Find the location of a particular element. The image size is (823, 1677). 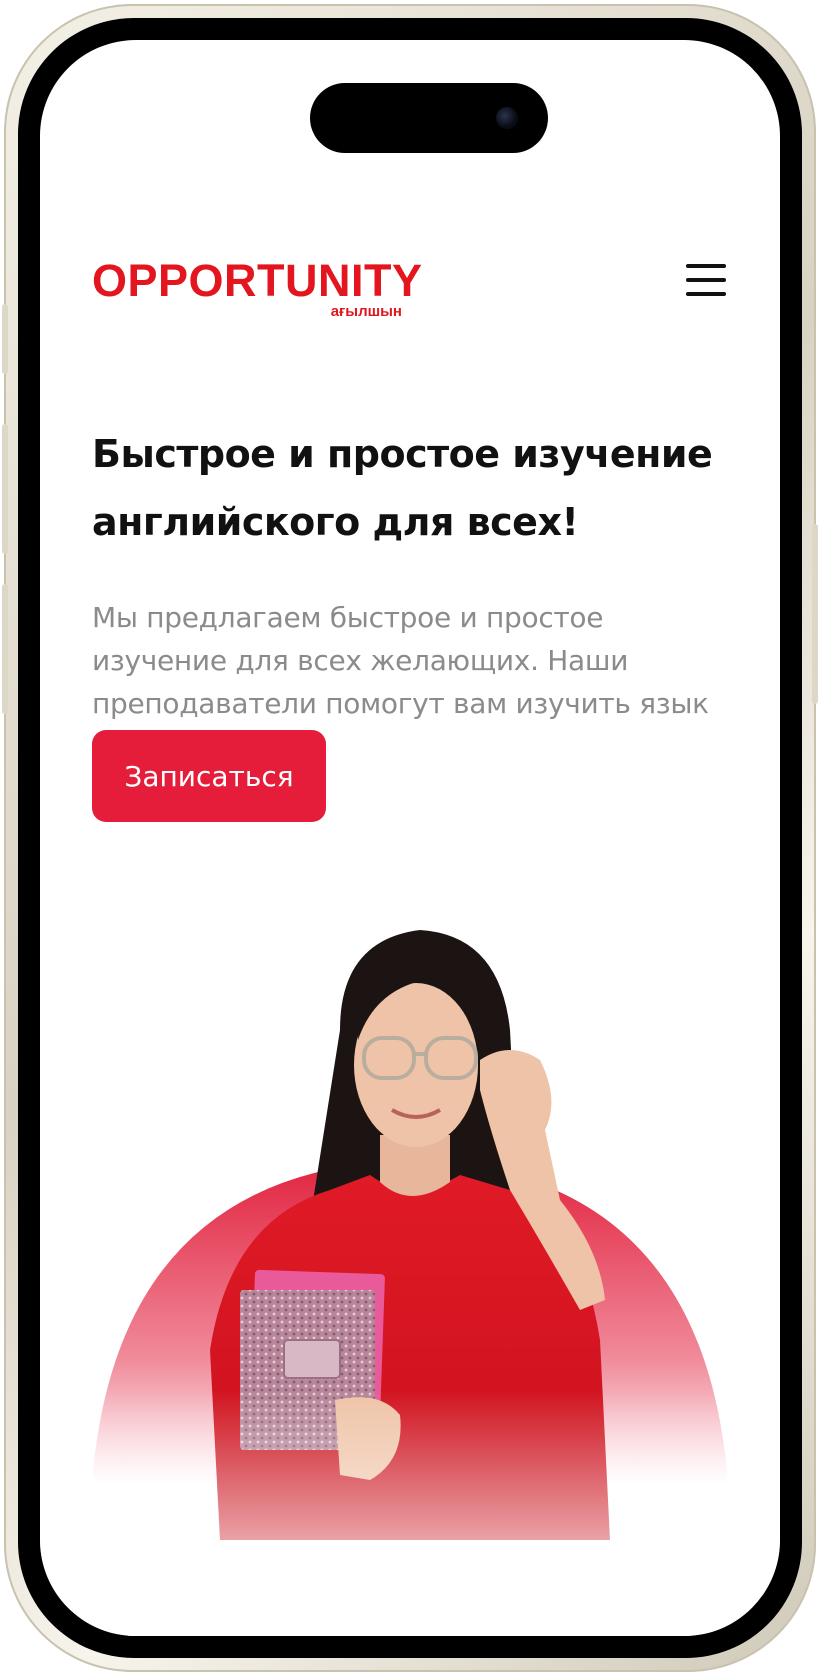

brand-logo: OPPORTUNITY ағылшын is located at coordinates (257, 287).